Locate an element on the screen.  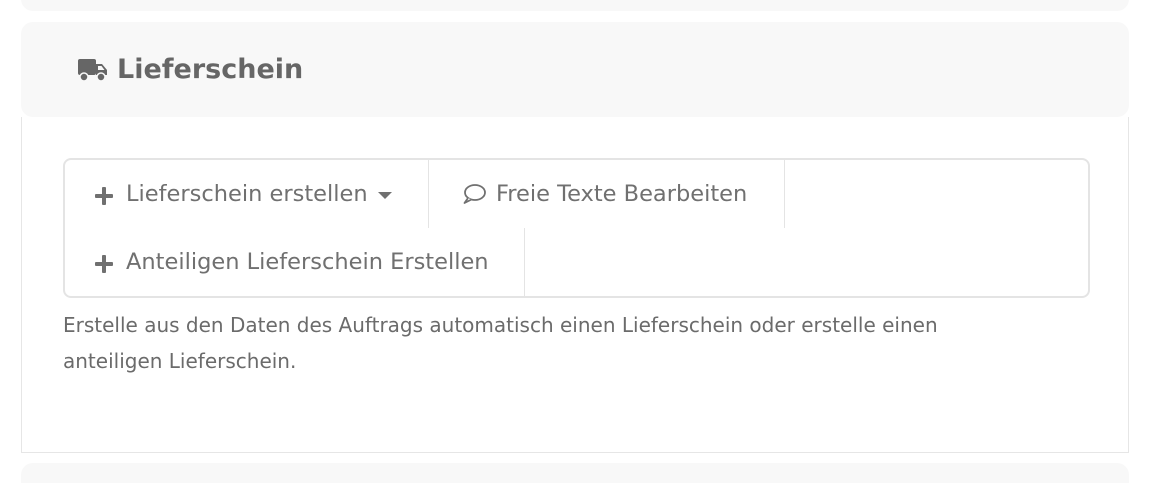
create-delivery-note-button: Lieferschein erstellen is located at coordinates (247, 194).